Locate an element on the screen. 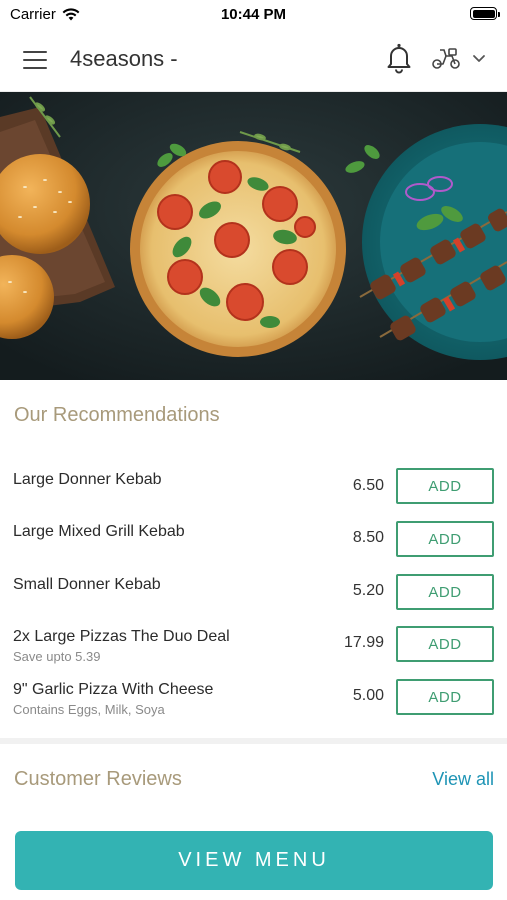 Image resolution: width=507 pixels, height=900 pixels. item-name: Large Donner Kebab is located at coordinates (87, 479).